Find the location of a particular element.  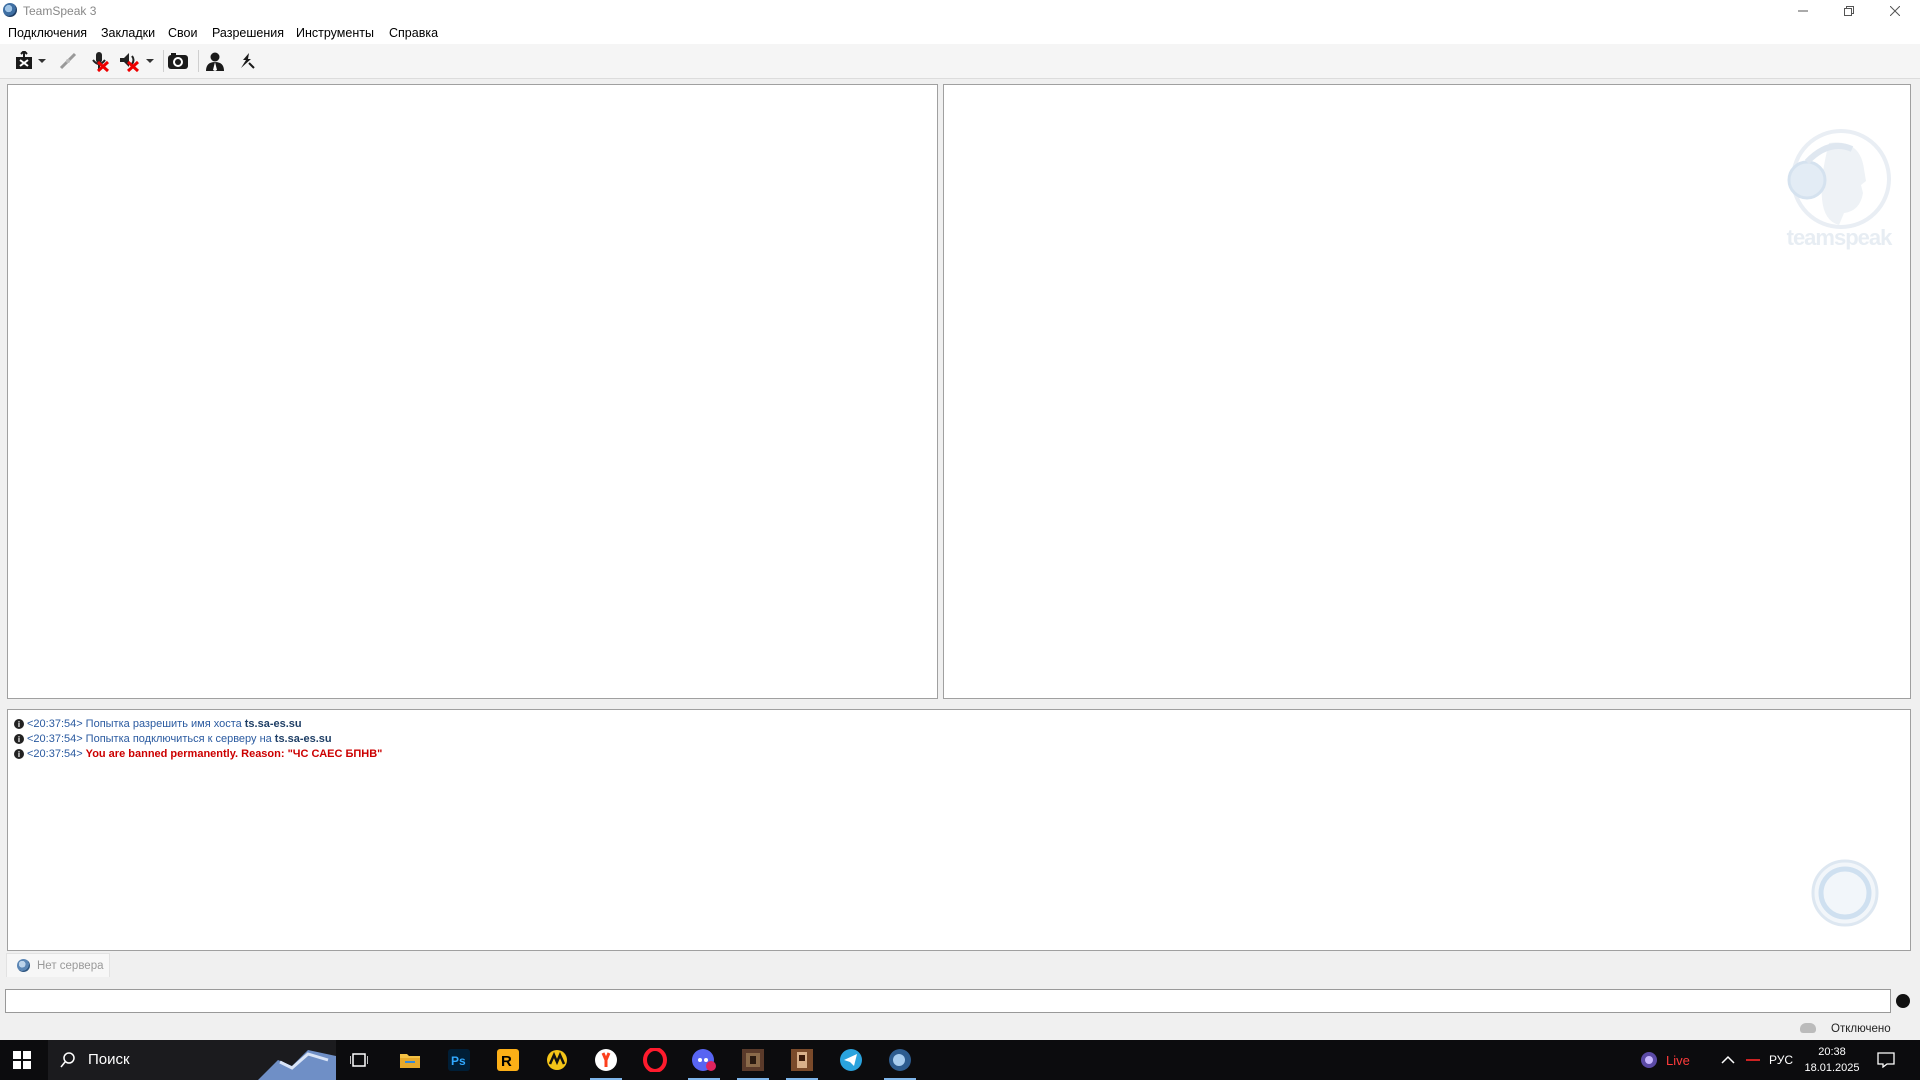

watermark-text: teamspeak is located at coordinates (1839, 237).